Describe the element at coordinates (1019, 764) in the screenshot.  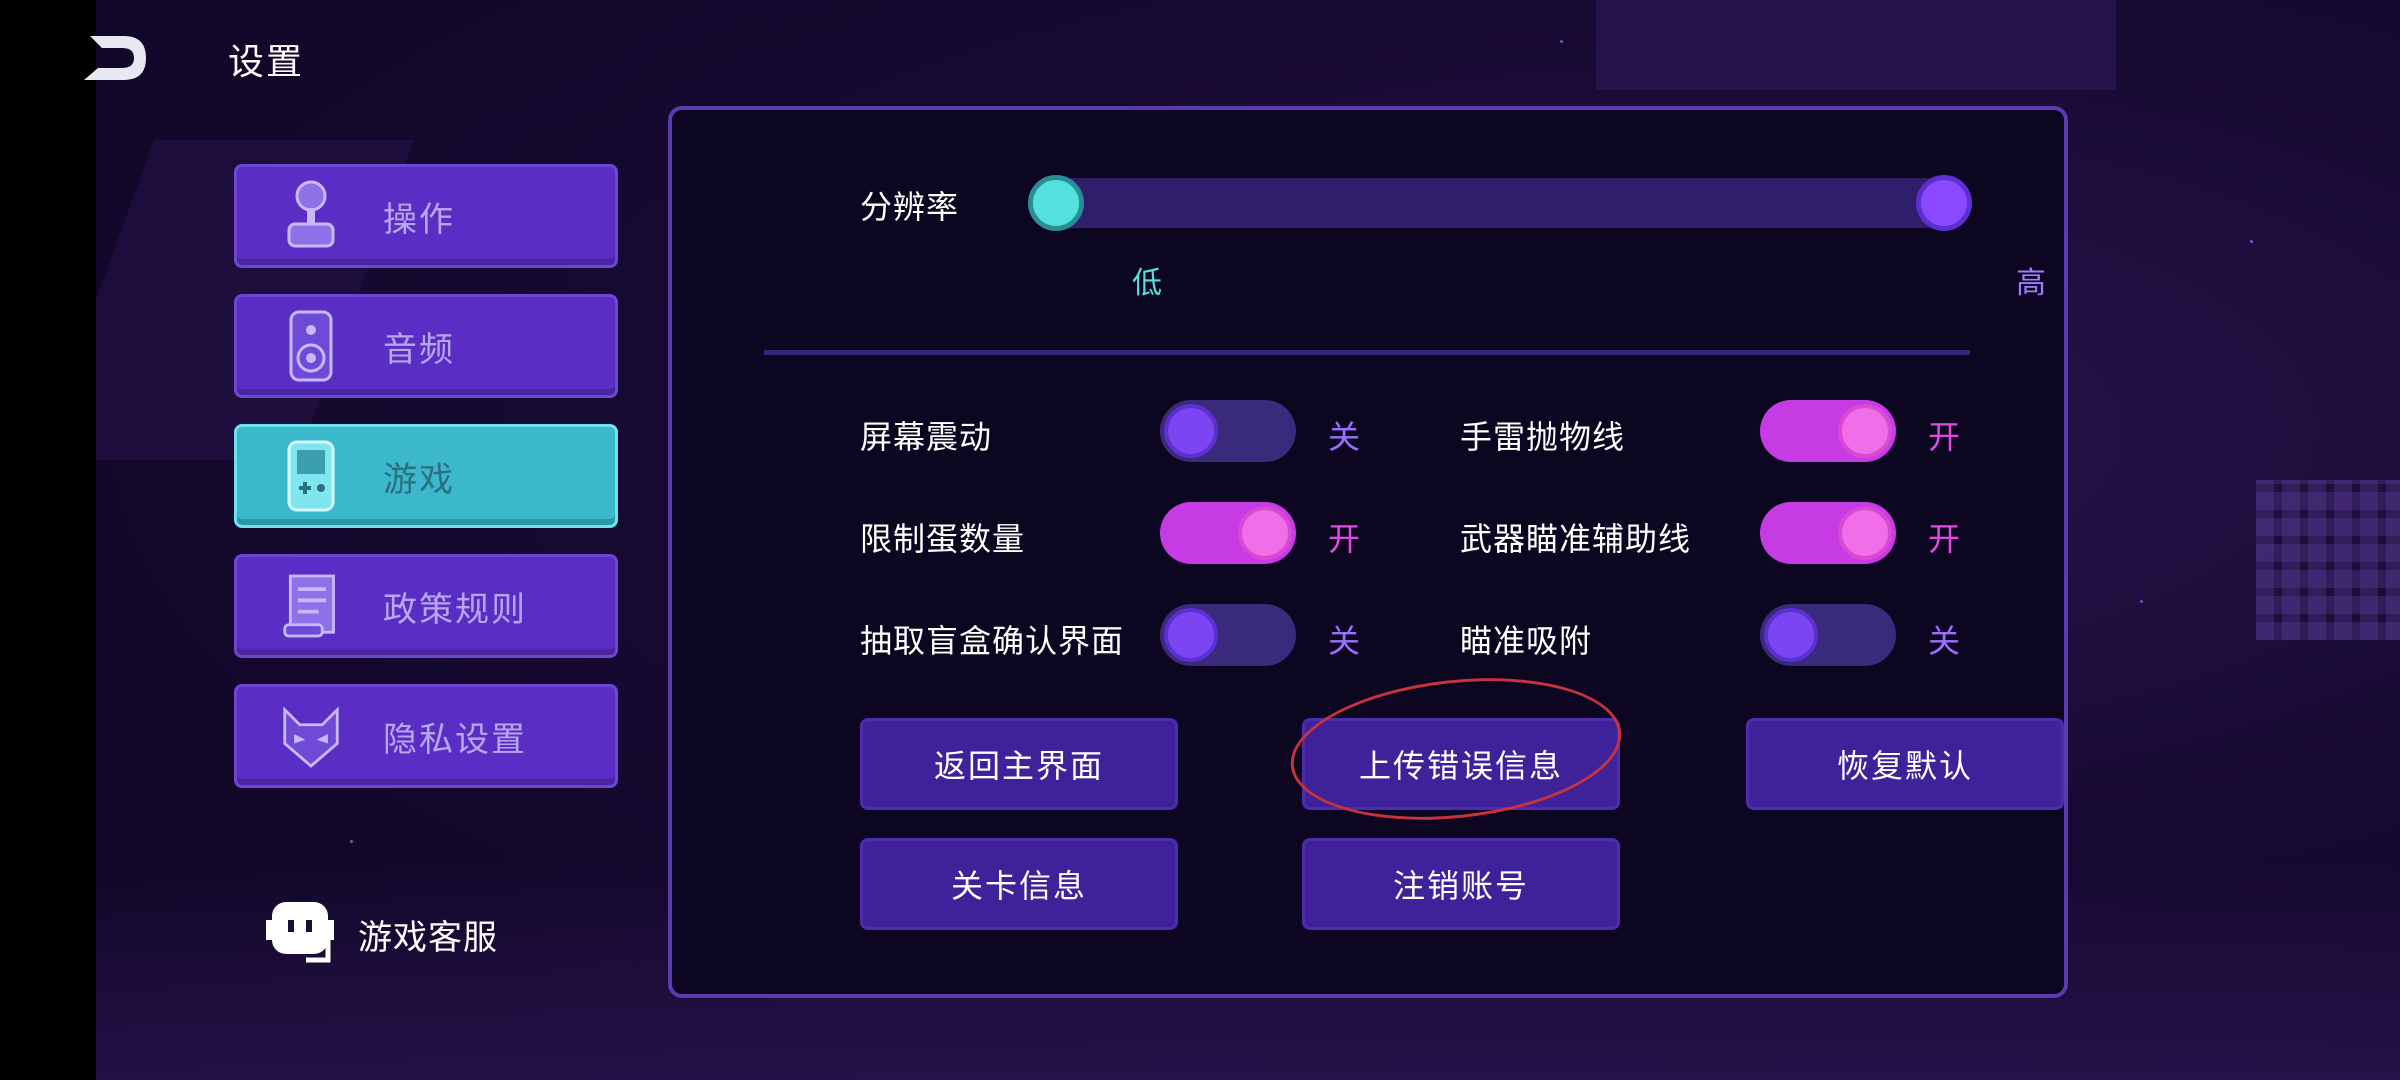
I see `back-to-main-button: 返回主界面` at that location.